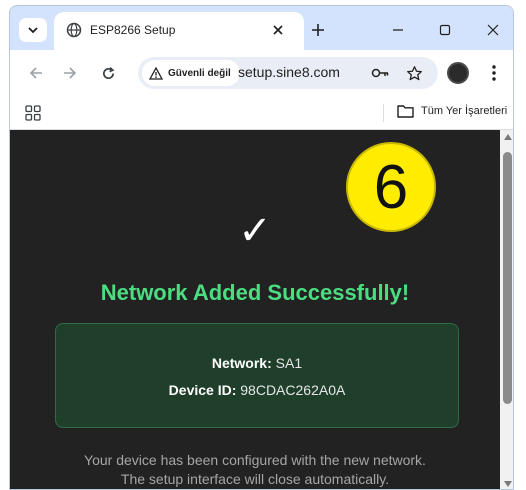  What do you see at coordinates (383, 113) in the screenshot?
I see `bookmarks-divider` at bounding box center [383, 113].